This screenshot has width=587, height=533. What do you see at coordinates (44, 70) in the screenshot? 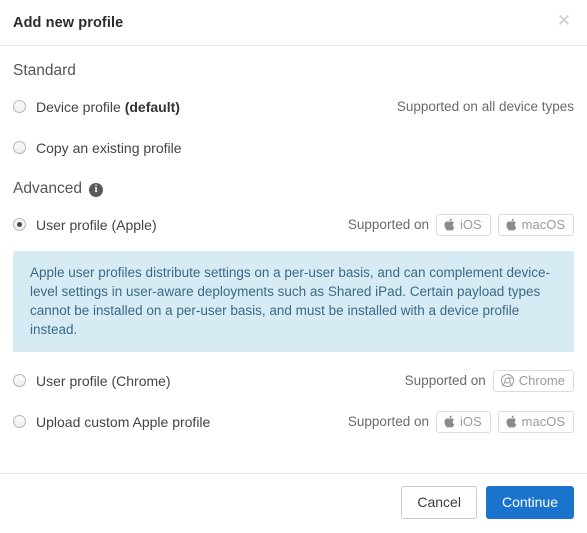
I see `section-heading-standard-label: Standard` at bounding box center [44, 70].